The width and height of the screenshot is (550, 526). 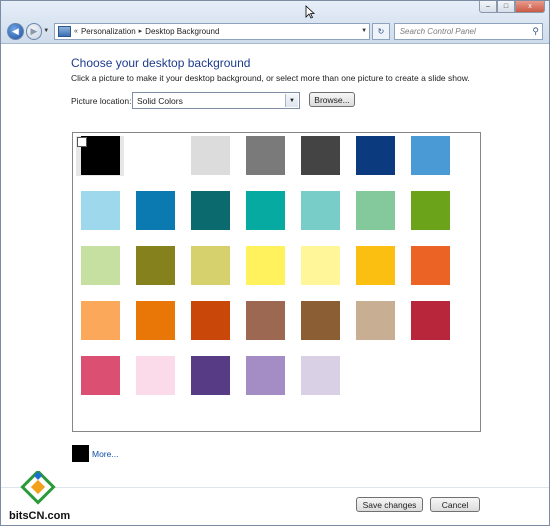 I want to click on refresh-icon: ↻, so click(x=381, y=31).